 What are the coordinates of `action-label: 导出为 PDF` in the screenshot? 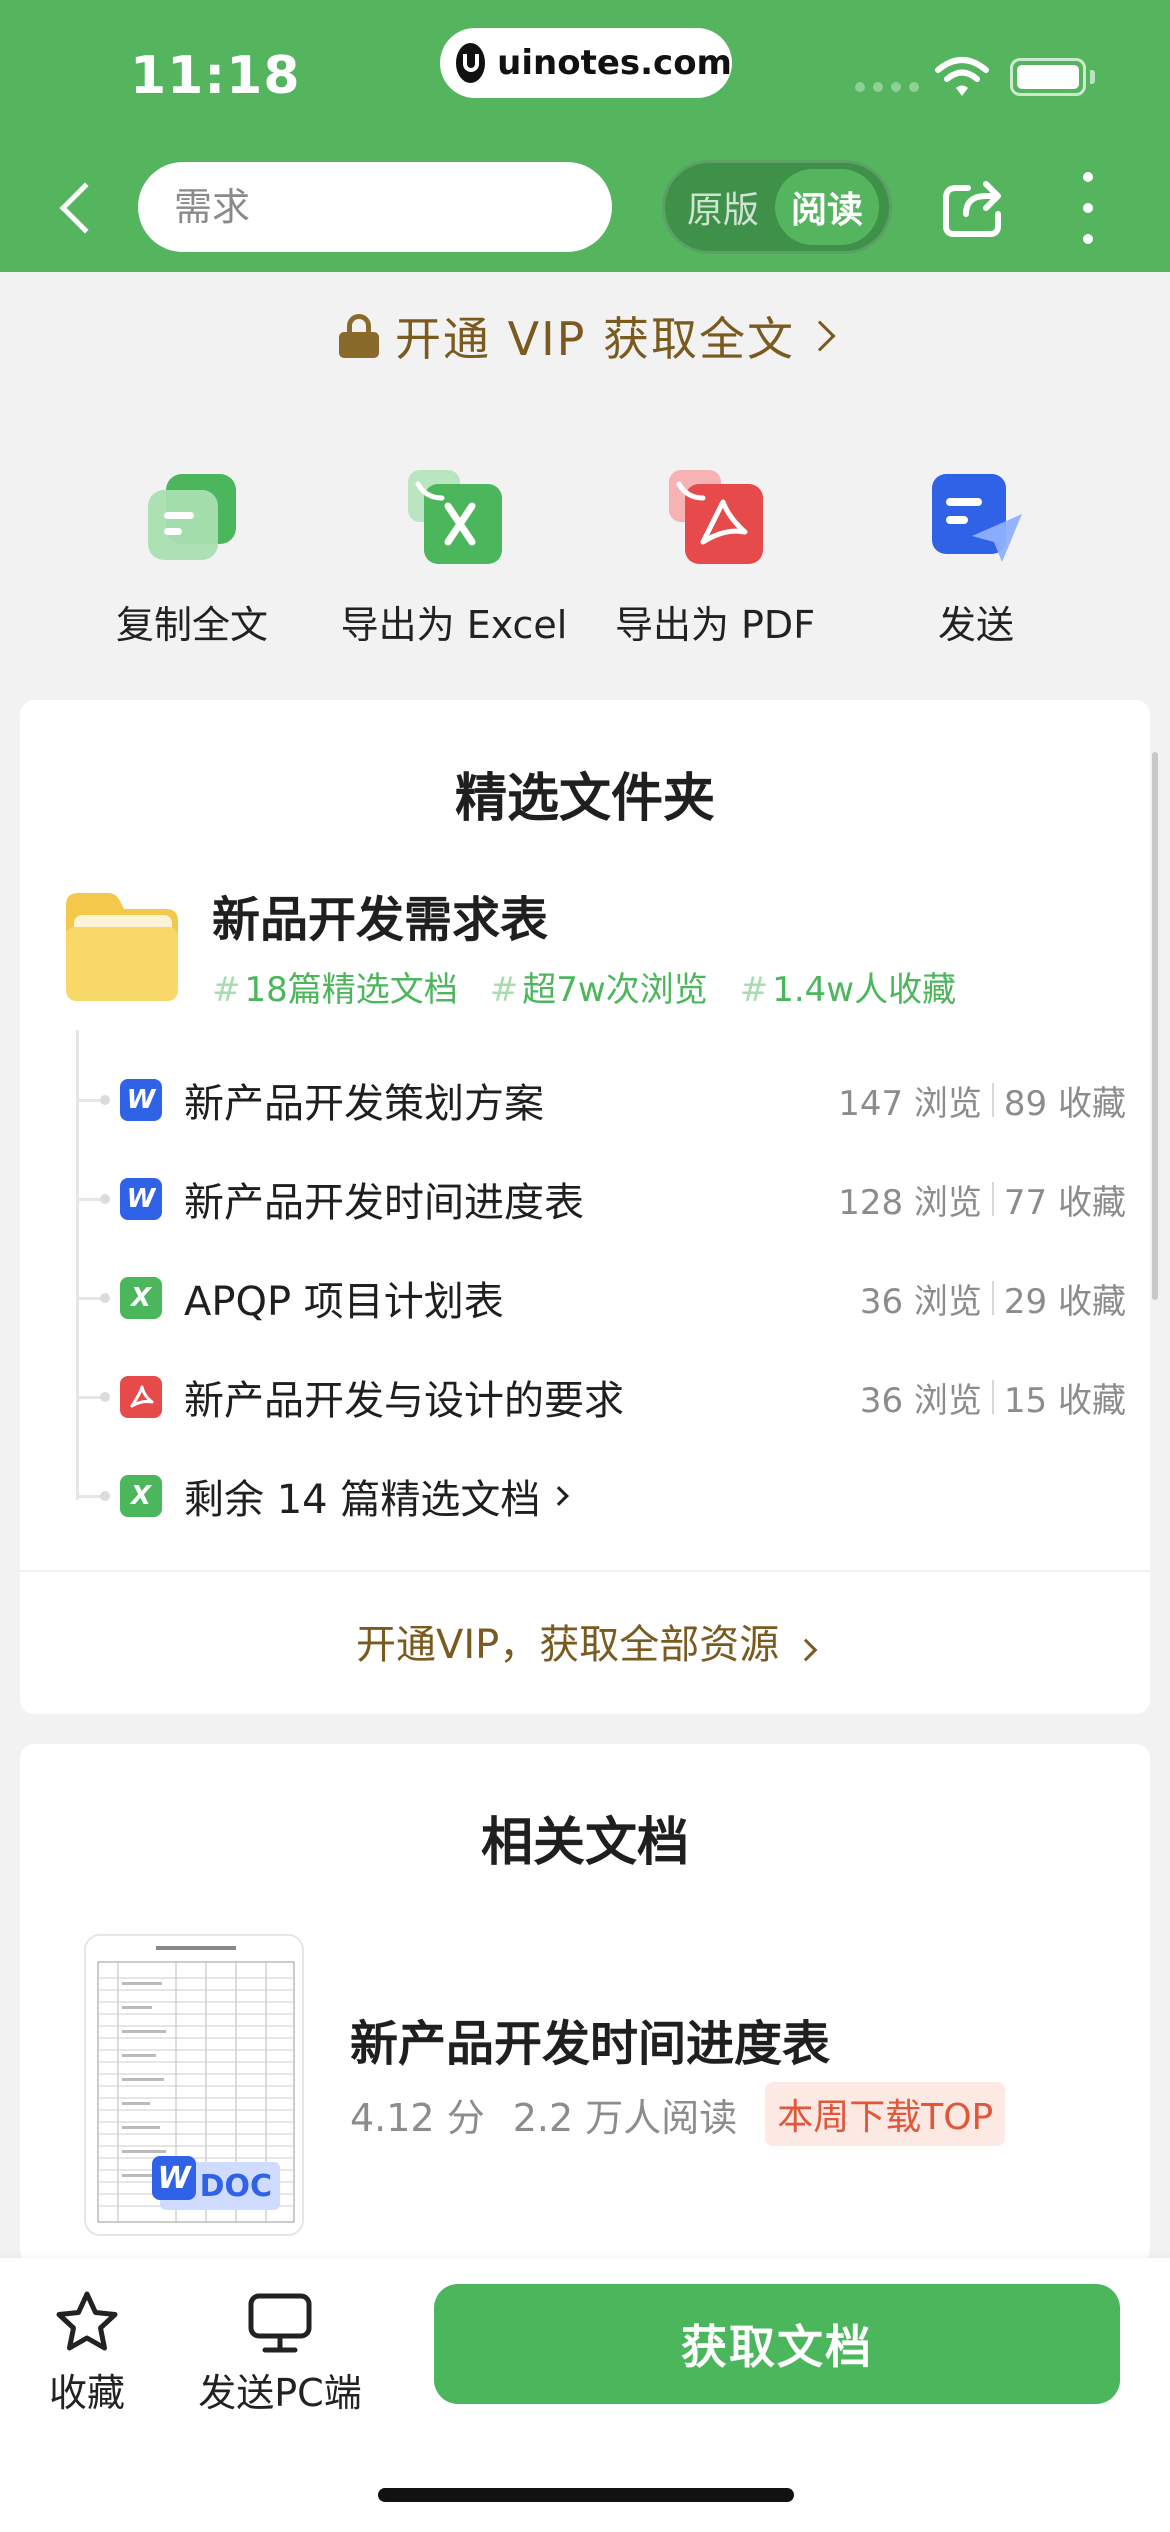 It's located at (715, 625).